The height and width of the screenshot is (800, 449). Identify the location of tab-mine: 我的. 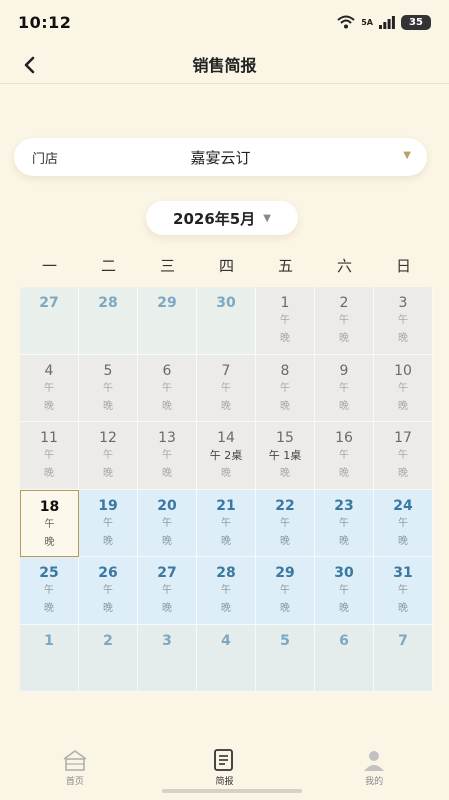
(374, 767).